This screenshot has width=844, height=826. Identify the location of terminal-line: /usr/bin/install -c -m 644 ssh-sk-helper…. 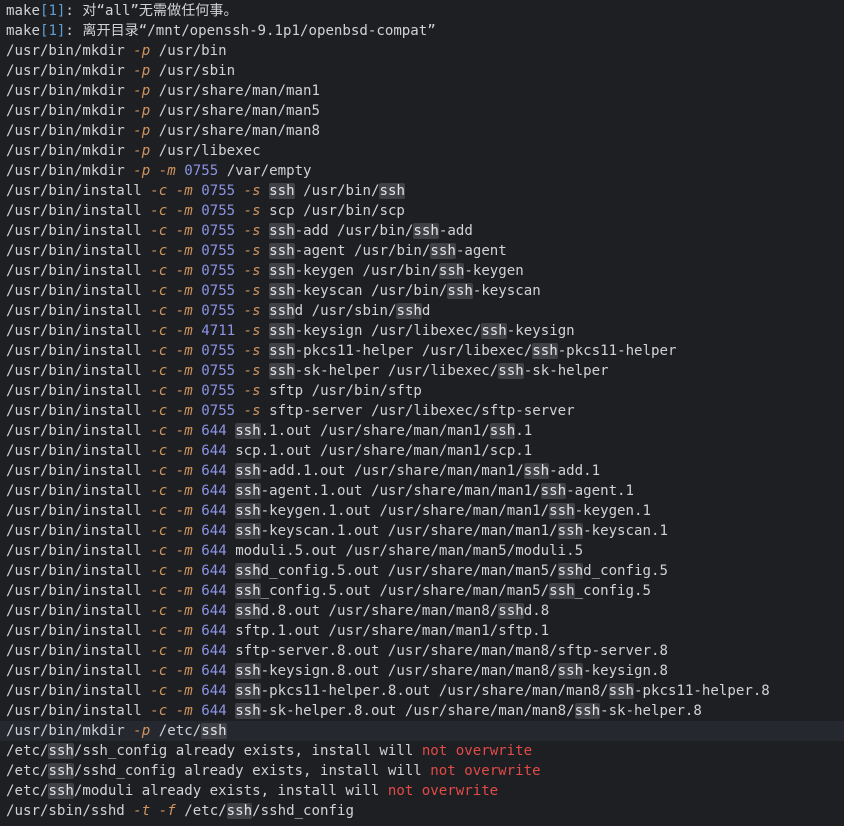
(422, 711).